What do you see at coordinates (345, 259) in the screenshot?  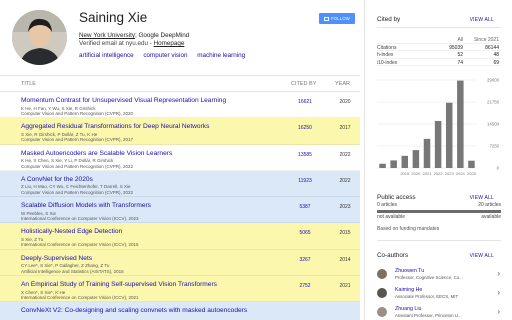 I see `article-year: 2014` at bounding box center [345, 259].